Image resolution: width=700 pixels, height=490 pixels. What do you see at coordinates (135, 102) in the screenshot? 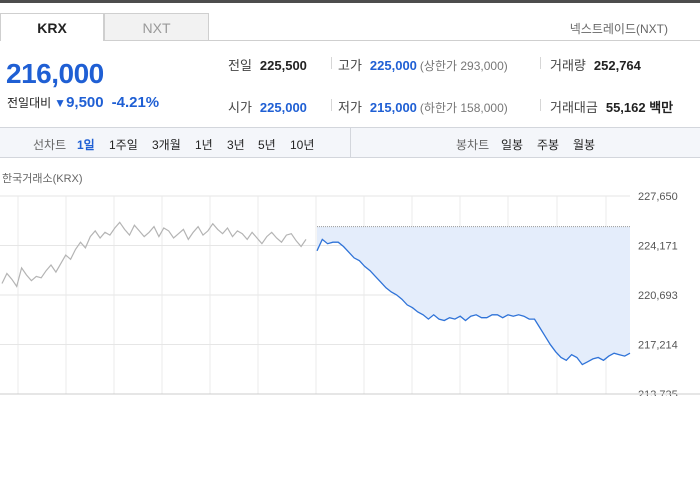
I see `change-percent: -4.21%` at bounding box center [135, 102].